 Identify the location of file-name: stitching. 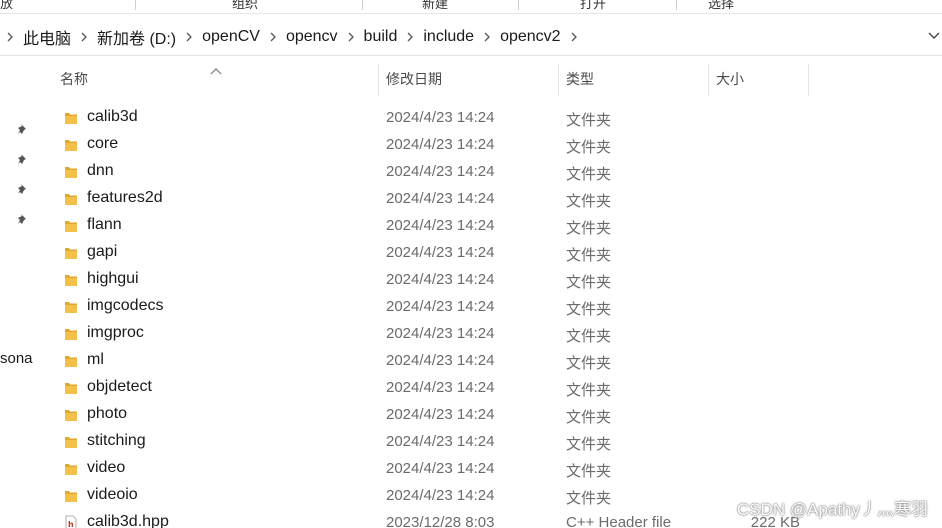
(116, 440).